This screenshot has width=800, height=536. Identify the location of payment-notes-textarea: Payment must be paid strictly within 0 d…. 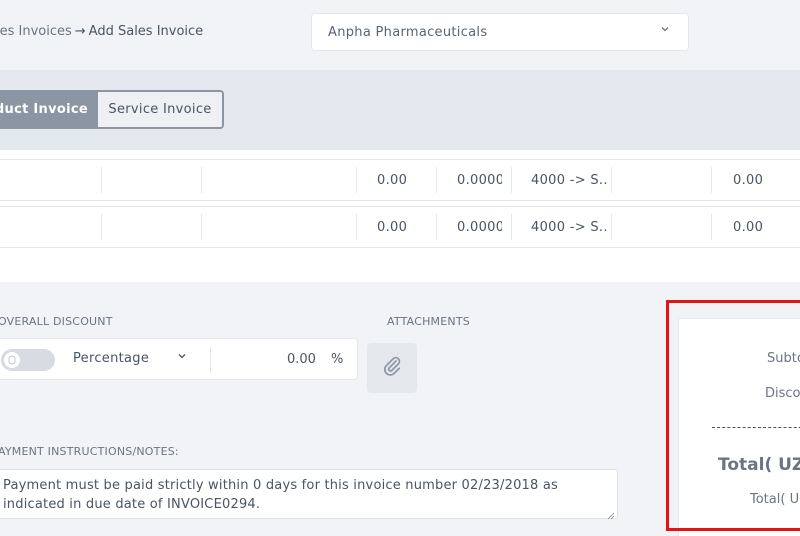
(309, 494).